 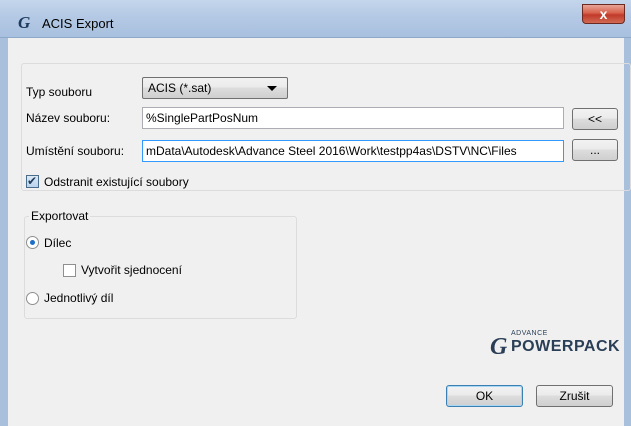 What do you see at coordinates (116, 182) in the screenshot?
I see `delete-existing-label: Odstranit existující soubory` at bounding box center [116, 182].